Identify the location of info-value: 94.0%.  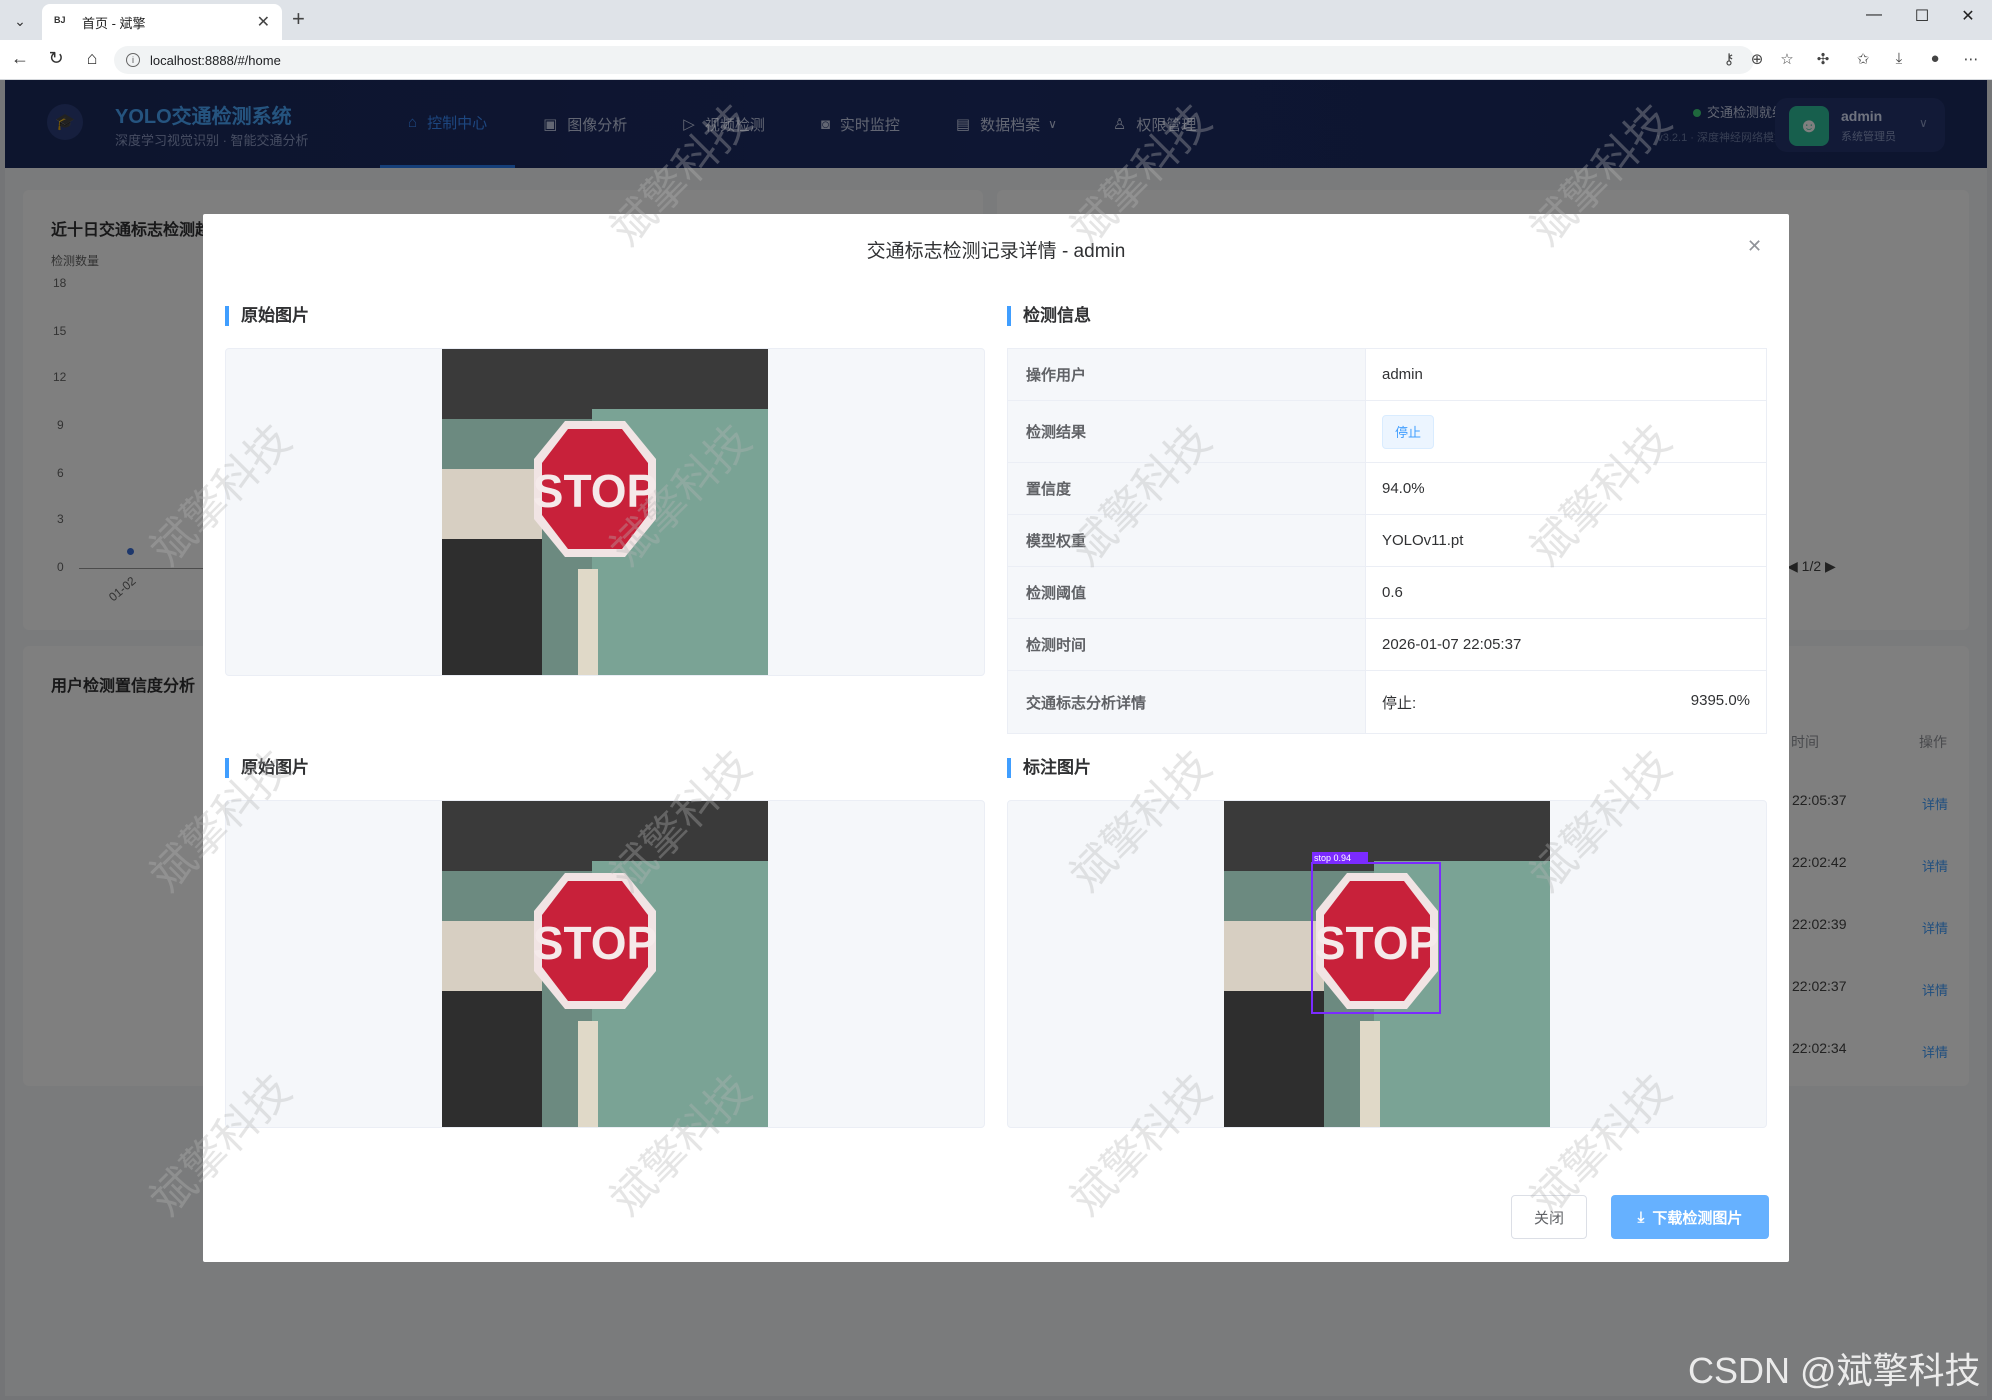
(1403, 488).